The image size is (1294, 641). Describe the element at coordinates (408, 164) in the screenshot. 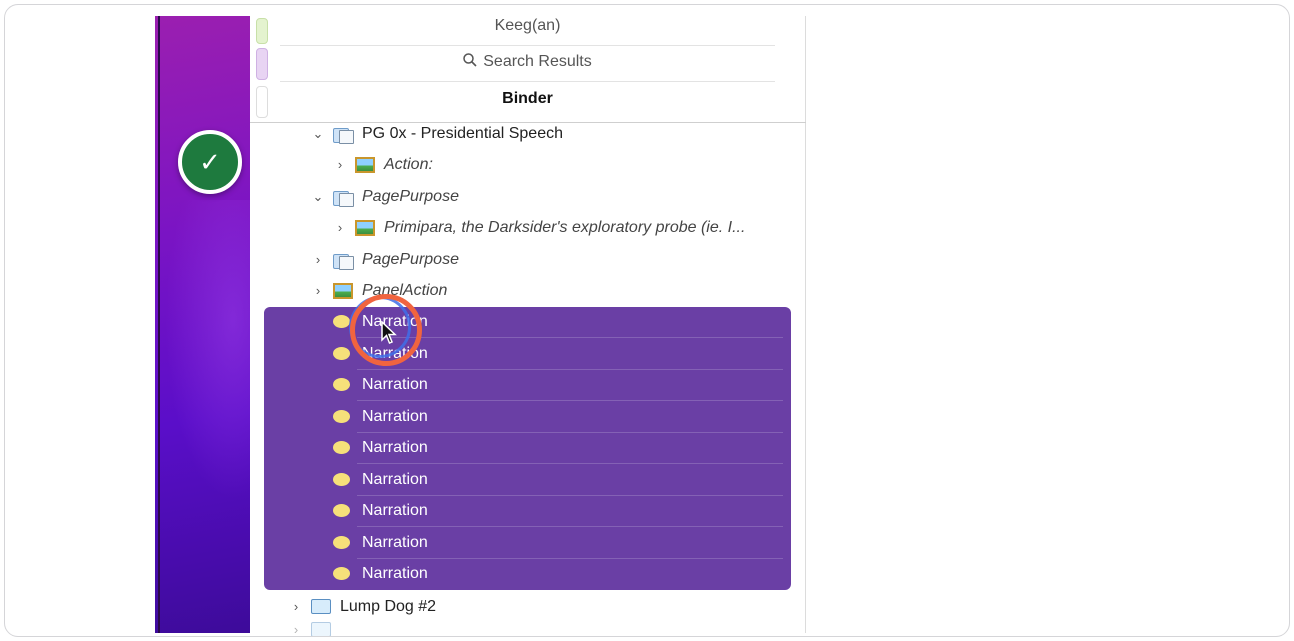

I see `tree-item-label: Action:` at that location.